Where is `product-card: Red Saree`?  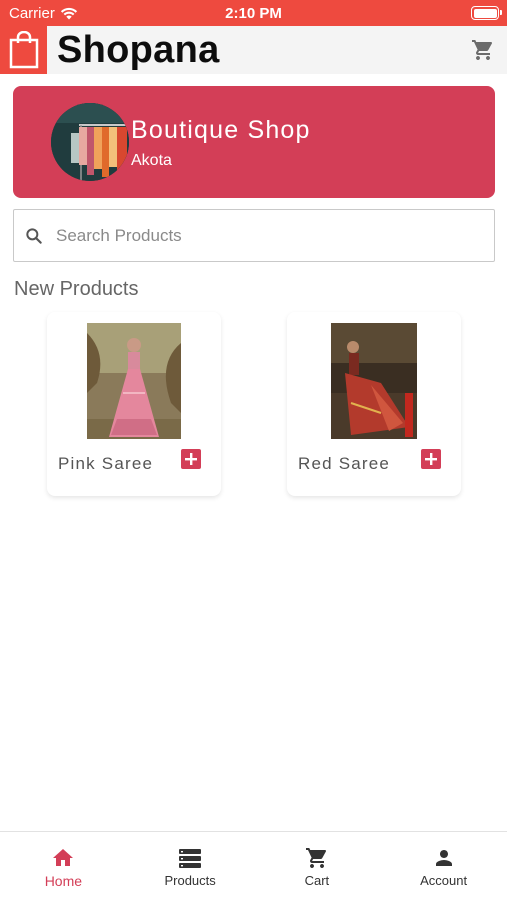 product-card: Red Saree is located at coordinates (374, 404).